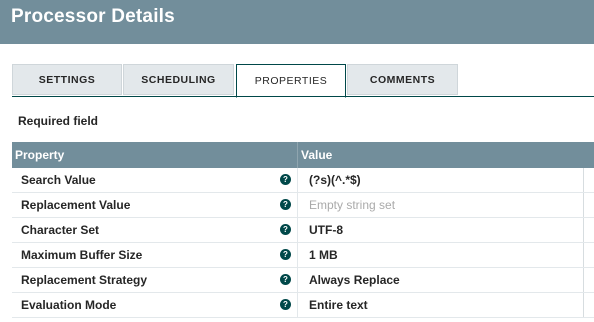  Describe the element at coordinates (291, 81) in the screenshot. I see `tab-properties: PROPERTIES` at that location.